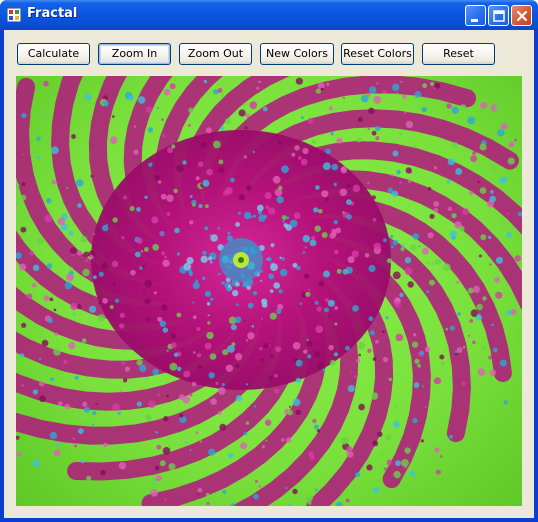  I want to click on calculate-button: Calculate, so click(53, 54).